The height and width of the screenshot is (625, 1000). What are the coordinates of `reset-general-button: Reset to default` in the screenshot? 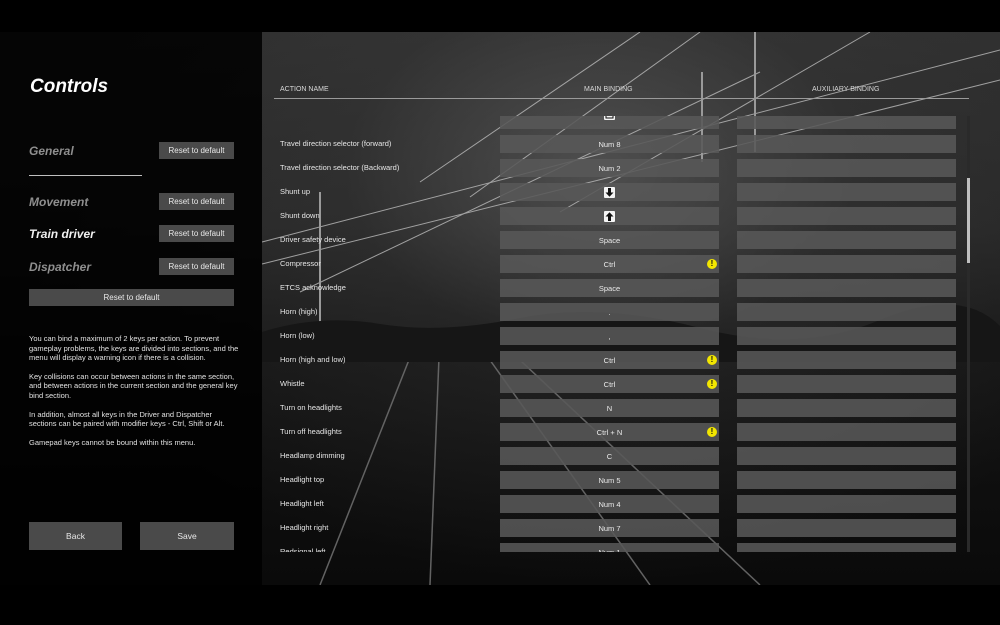 It's located at (196, 150).